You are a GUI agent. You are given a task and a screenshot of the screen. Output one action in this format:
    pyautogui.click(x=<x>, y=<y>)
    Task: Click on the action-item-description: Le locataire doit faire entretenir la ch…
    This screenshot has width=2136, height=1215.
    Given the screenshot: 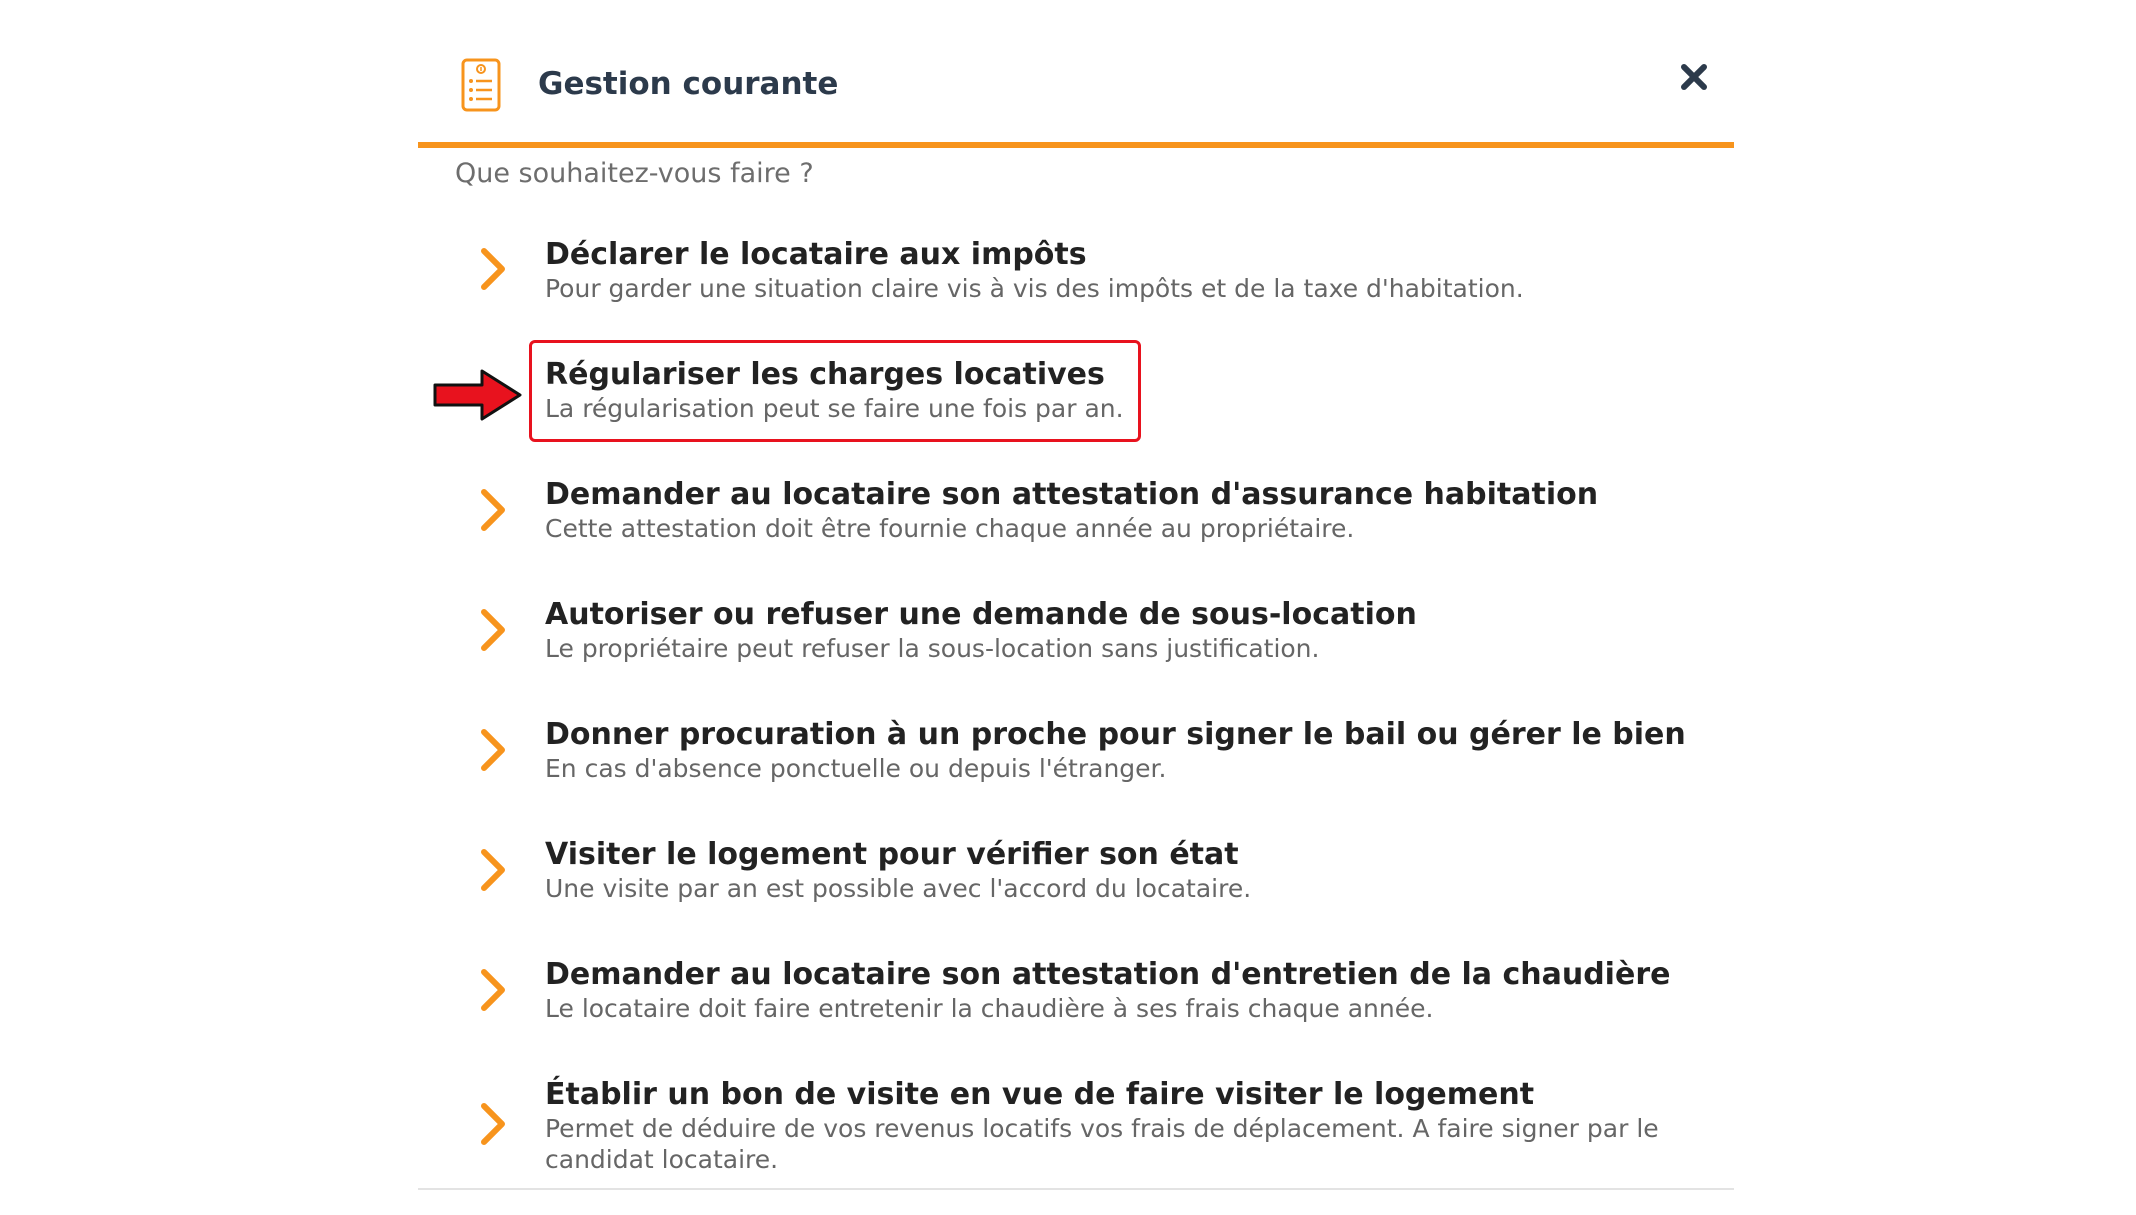 What is the action you would take?
    pyautogui.click(x=989, y=1008)
    